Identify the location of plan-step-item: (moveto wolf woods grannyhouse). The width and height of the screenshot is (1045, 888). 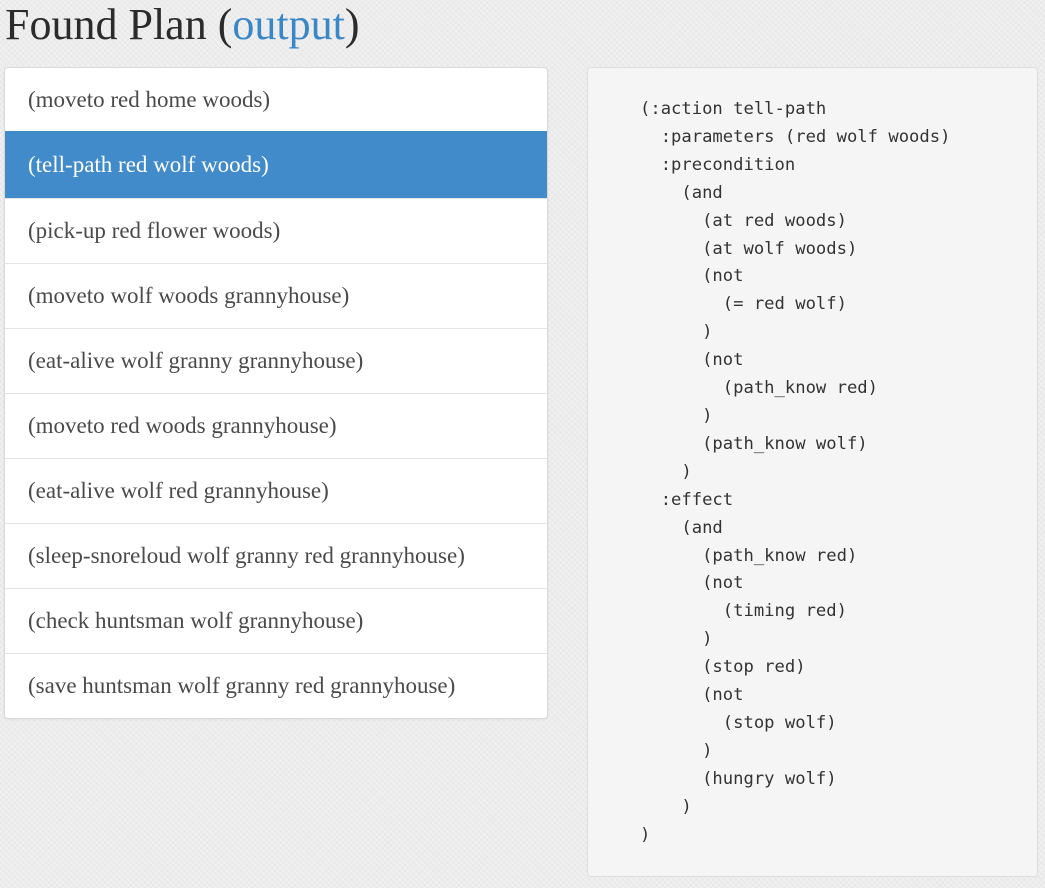
(276, 295).